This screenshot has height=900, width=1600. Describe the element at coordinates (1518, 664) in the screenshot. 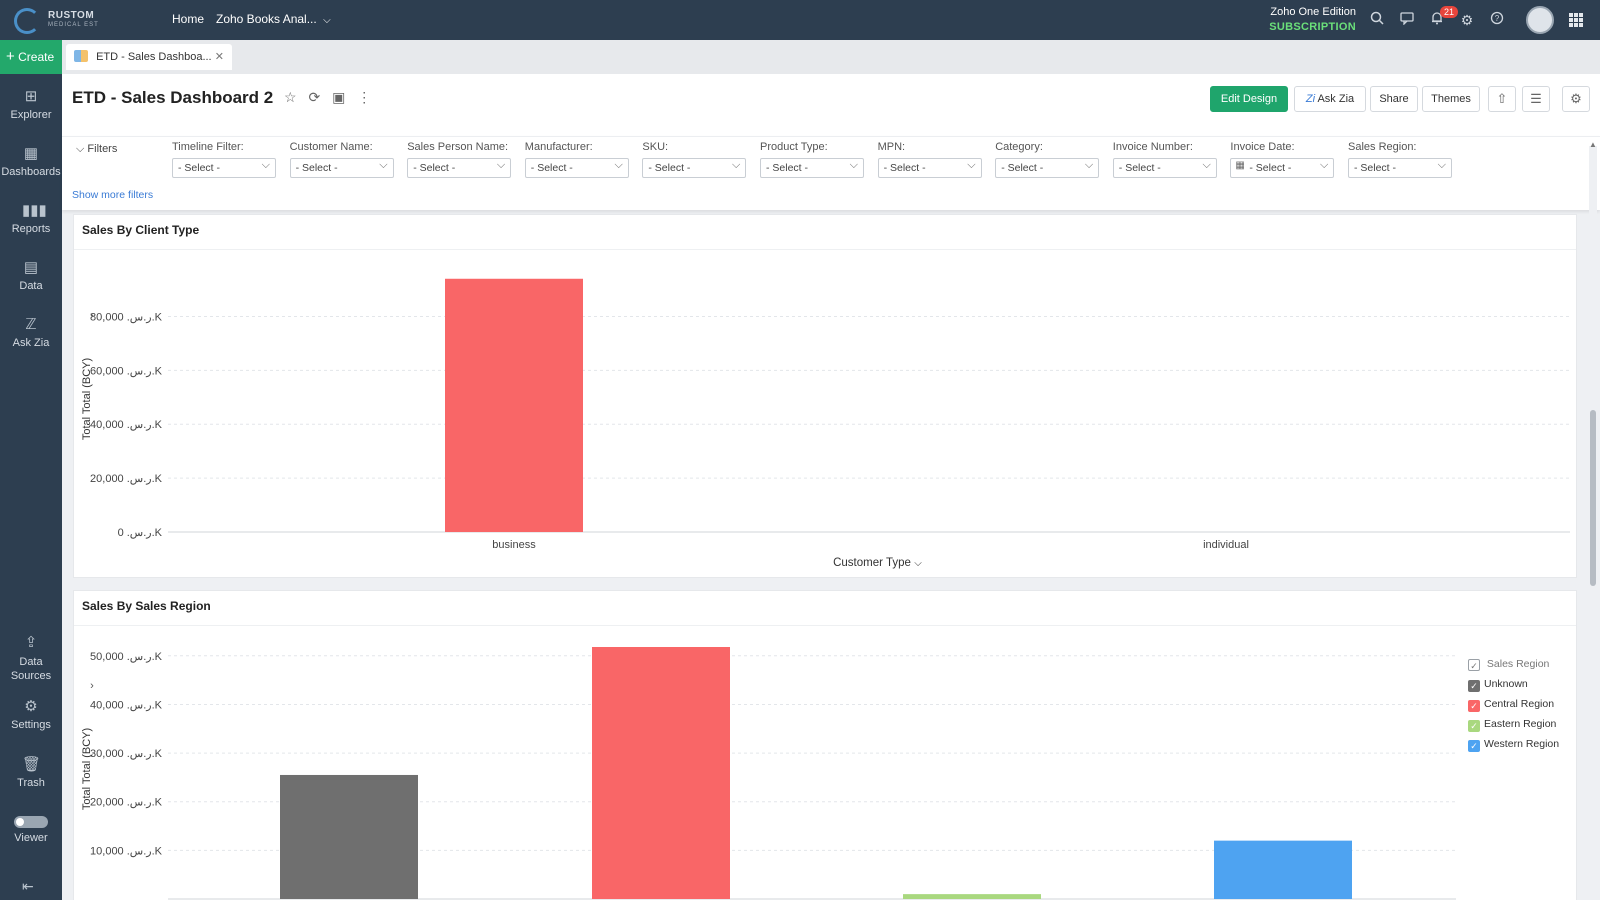

I see `legend-title: Sales Region` at that location.